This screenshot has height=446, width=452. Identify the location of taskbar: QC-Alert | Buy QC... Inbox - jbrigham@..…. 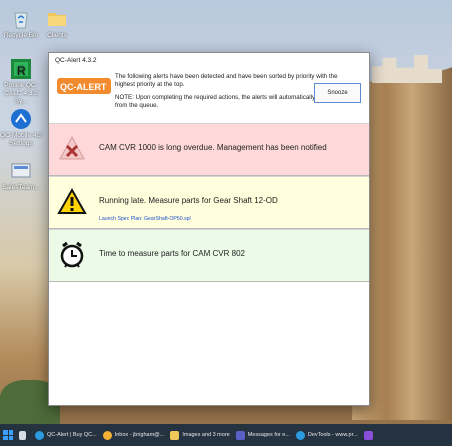
(226, 435).